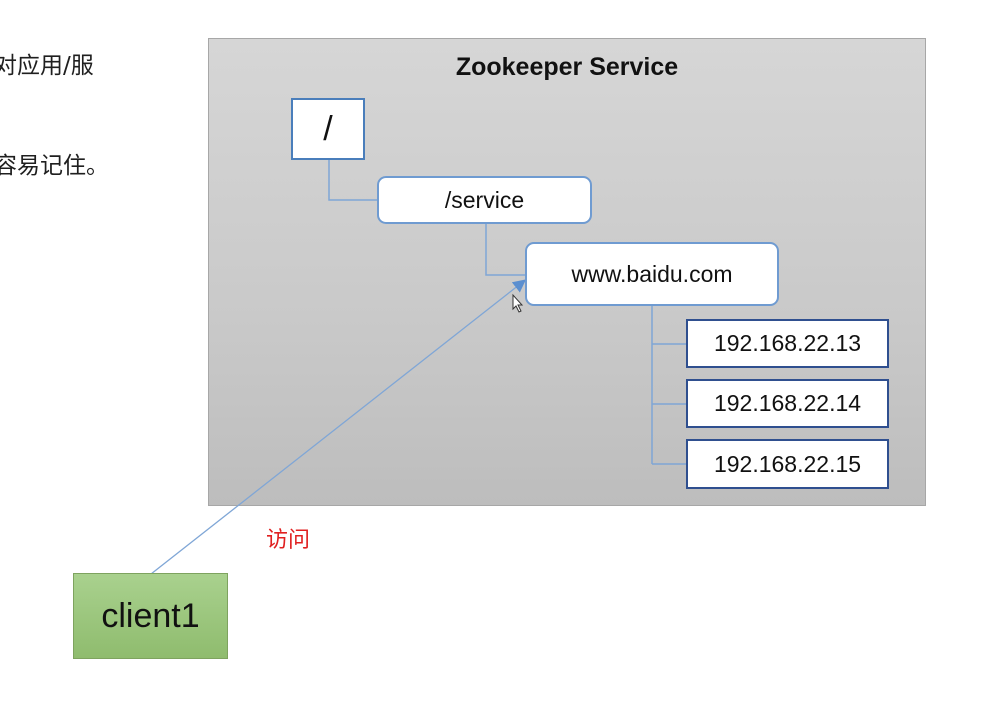 Image resolution: width=1001 pixels, height=712 pixels. What do you see at coordinates (787, 464) in the screenshot?
I see `ip-node: 192.168.22.15` at bounding box center [787, 464].